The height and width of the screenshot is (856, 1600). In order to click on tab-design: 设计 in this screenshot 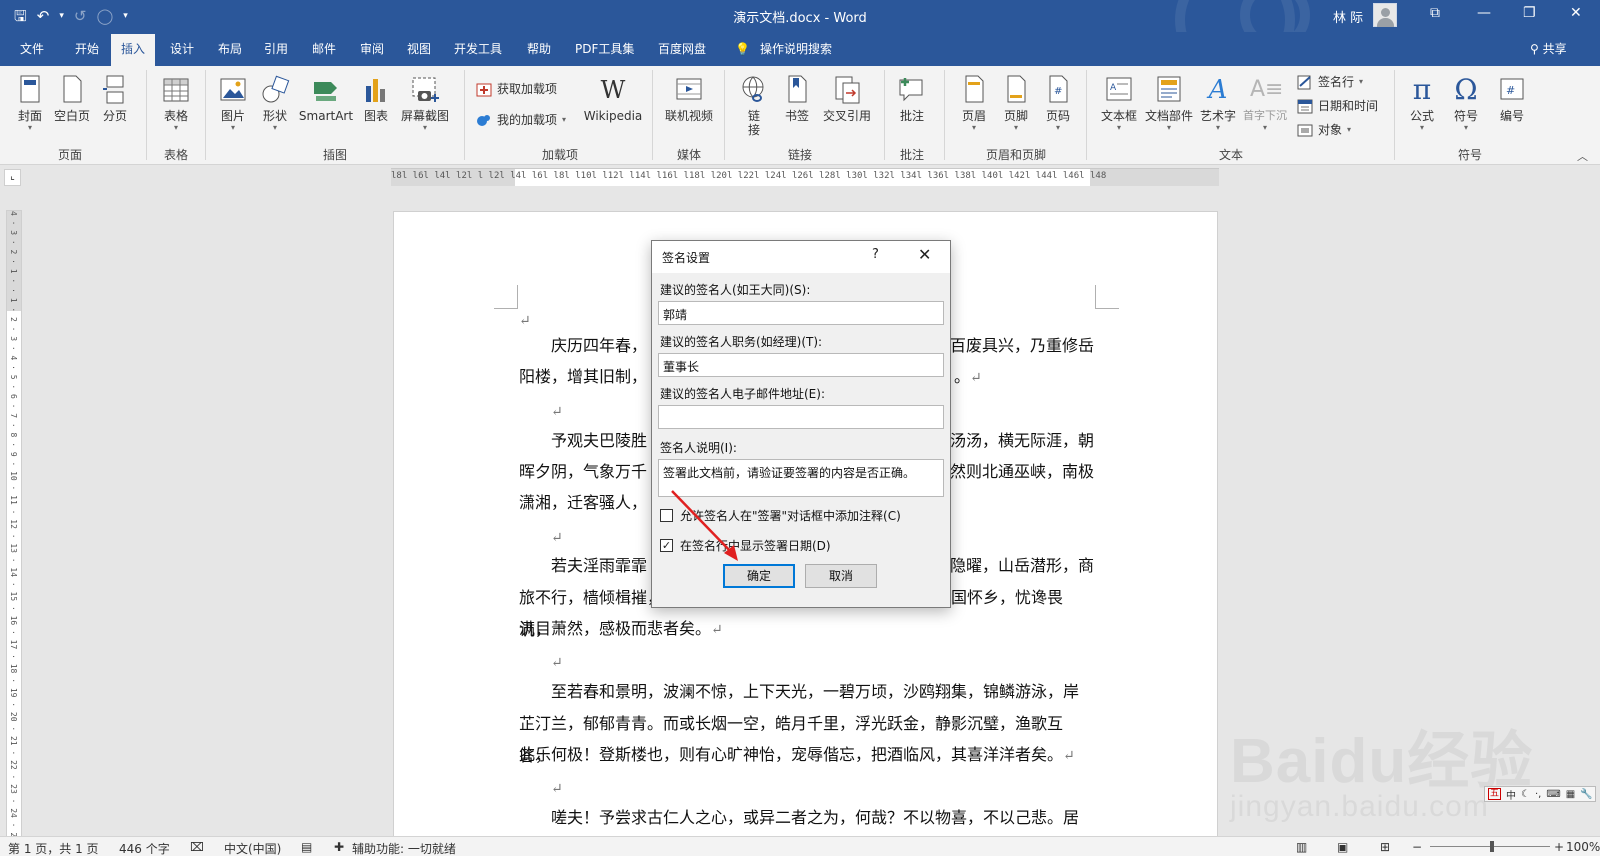, I will do `click(182, 49)`.